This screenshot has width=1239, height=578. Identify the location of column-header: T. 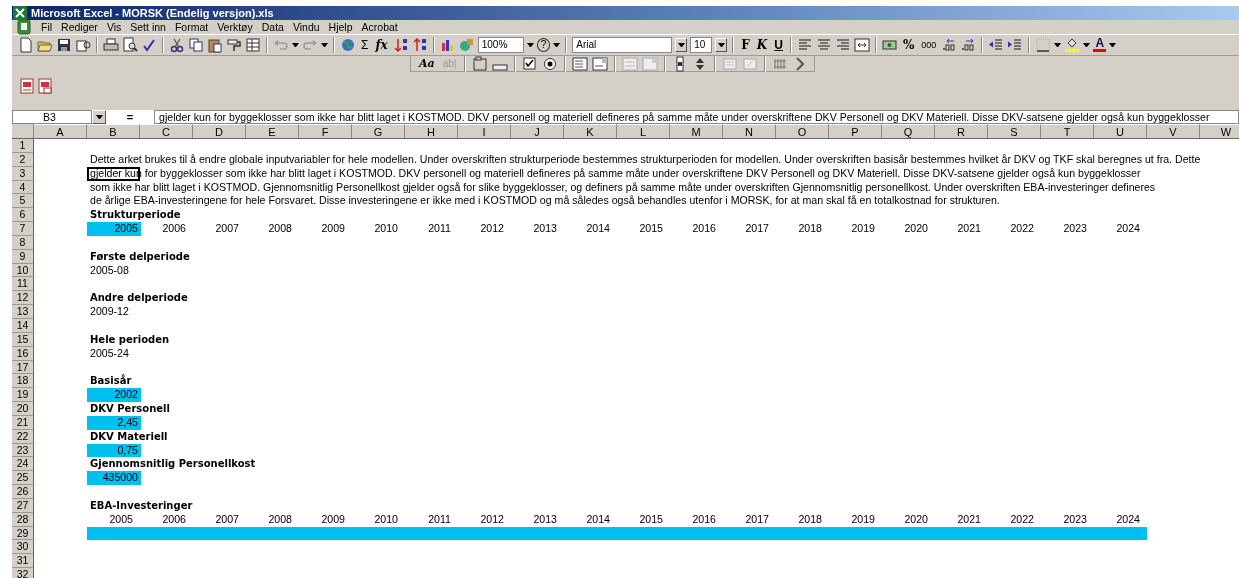
(1067, 131).